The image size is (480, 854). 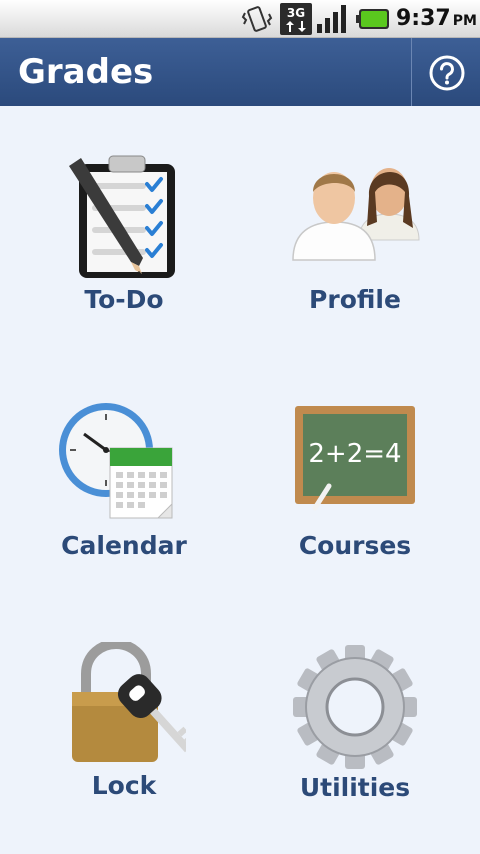 I want to click on padlock-key-icon, so click(x=129, y=702).